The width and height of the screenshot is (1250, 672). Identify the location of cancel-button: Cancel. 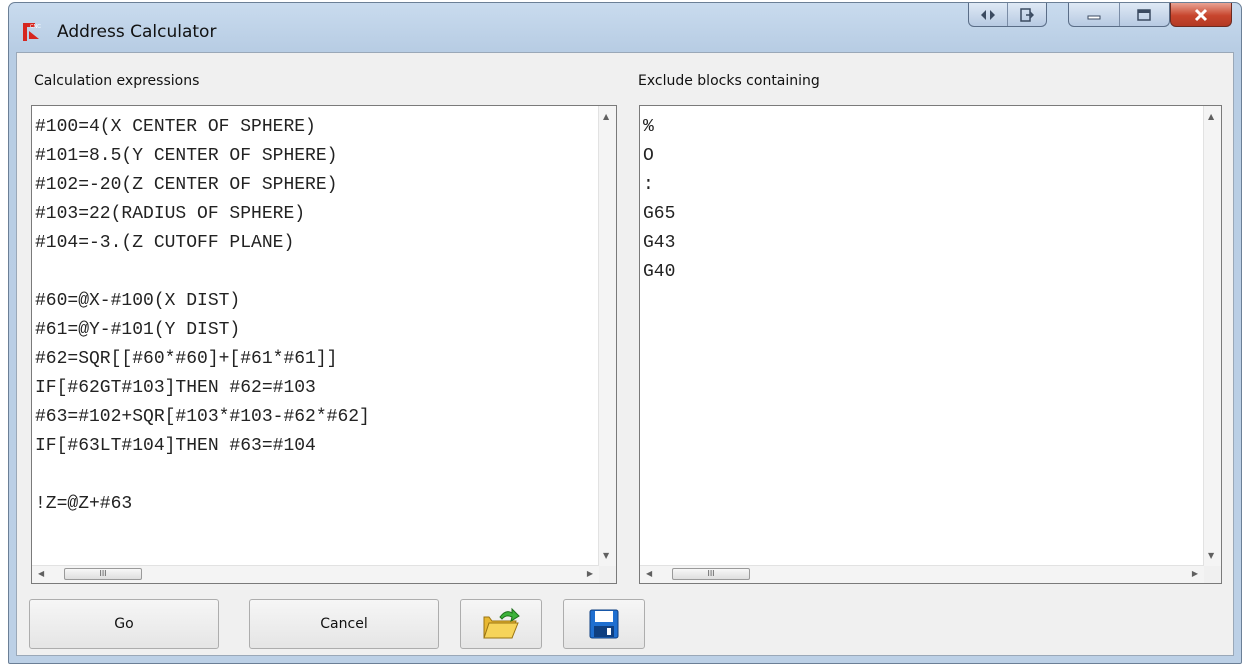
(344, 624).